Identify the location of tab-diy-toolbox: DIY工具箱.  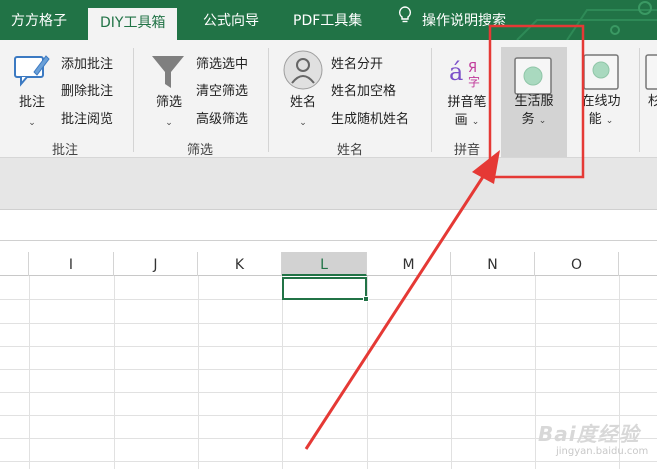
(133, 24).